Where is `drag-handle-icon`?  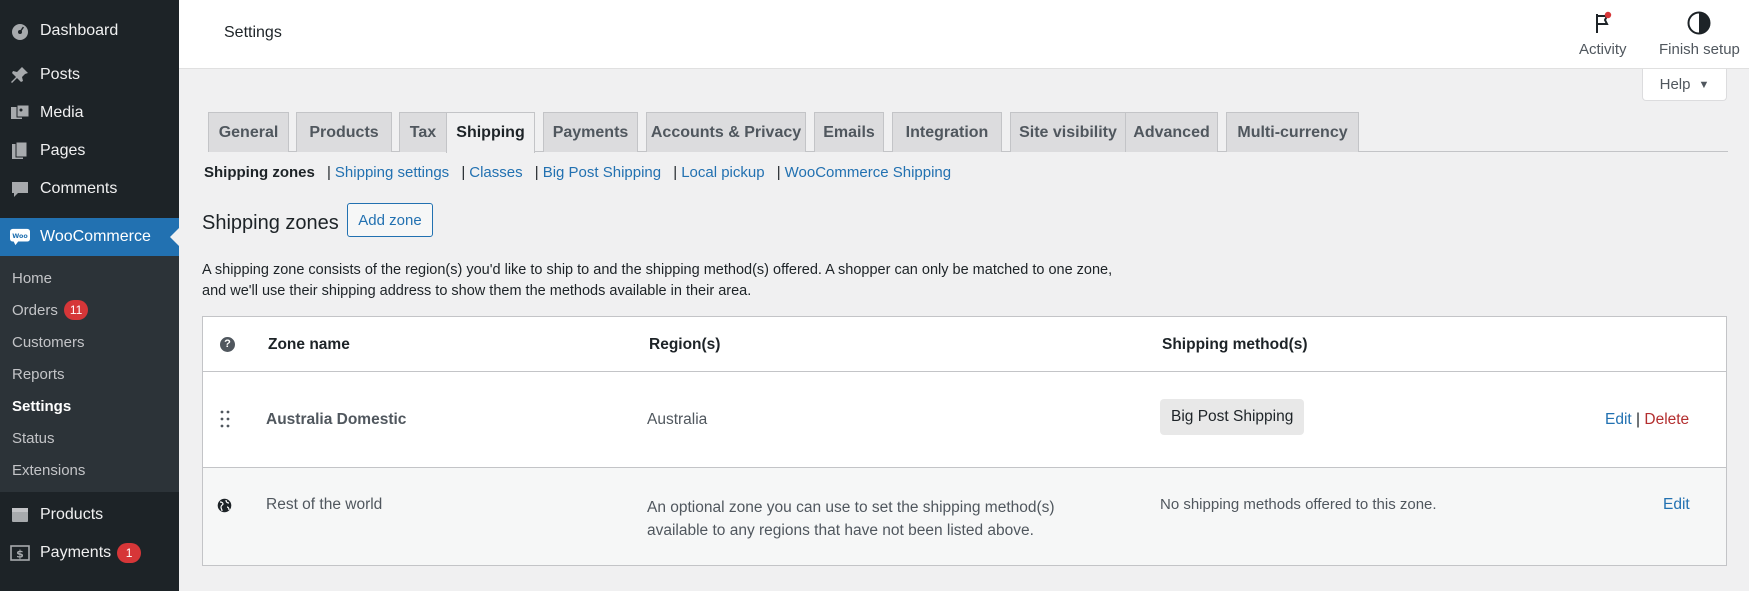 drag-handle-icon is located at coordinates (225, 421).